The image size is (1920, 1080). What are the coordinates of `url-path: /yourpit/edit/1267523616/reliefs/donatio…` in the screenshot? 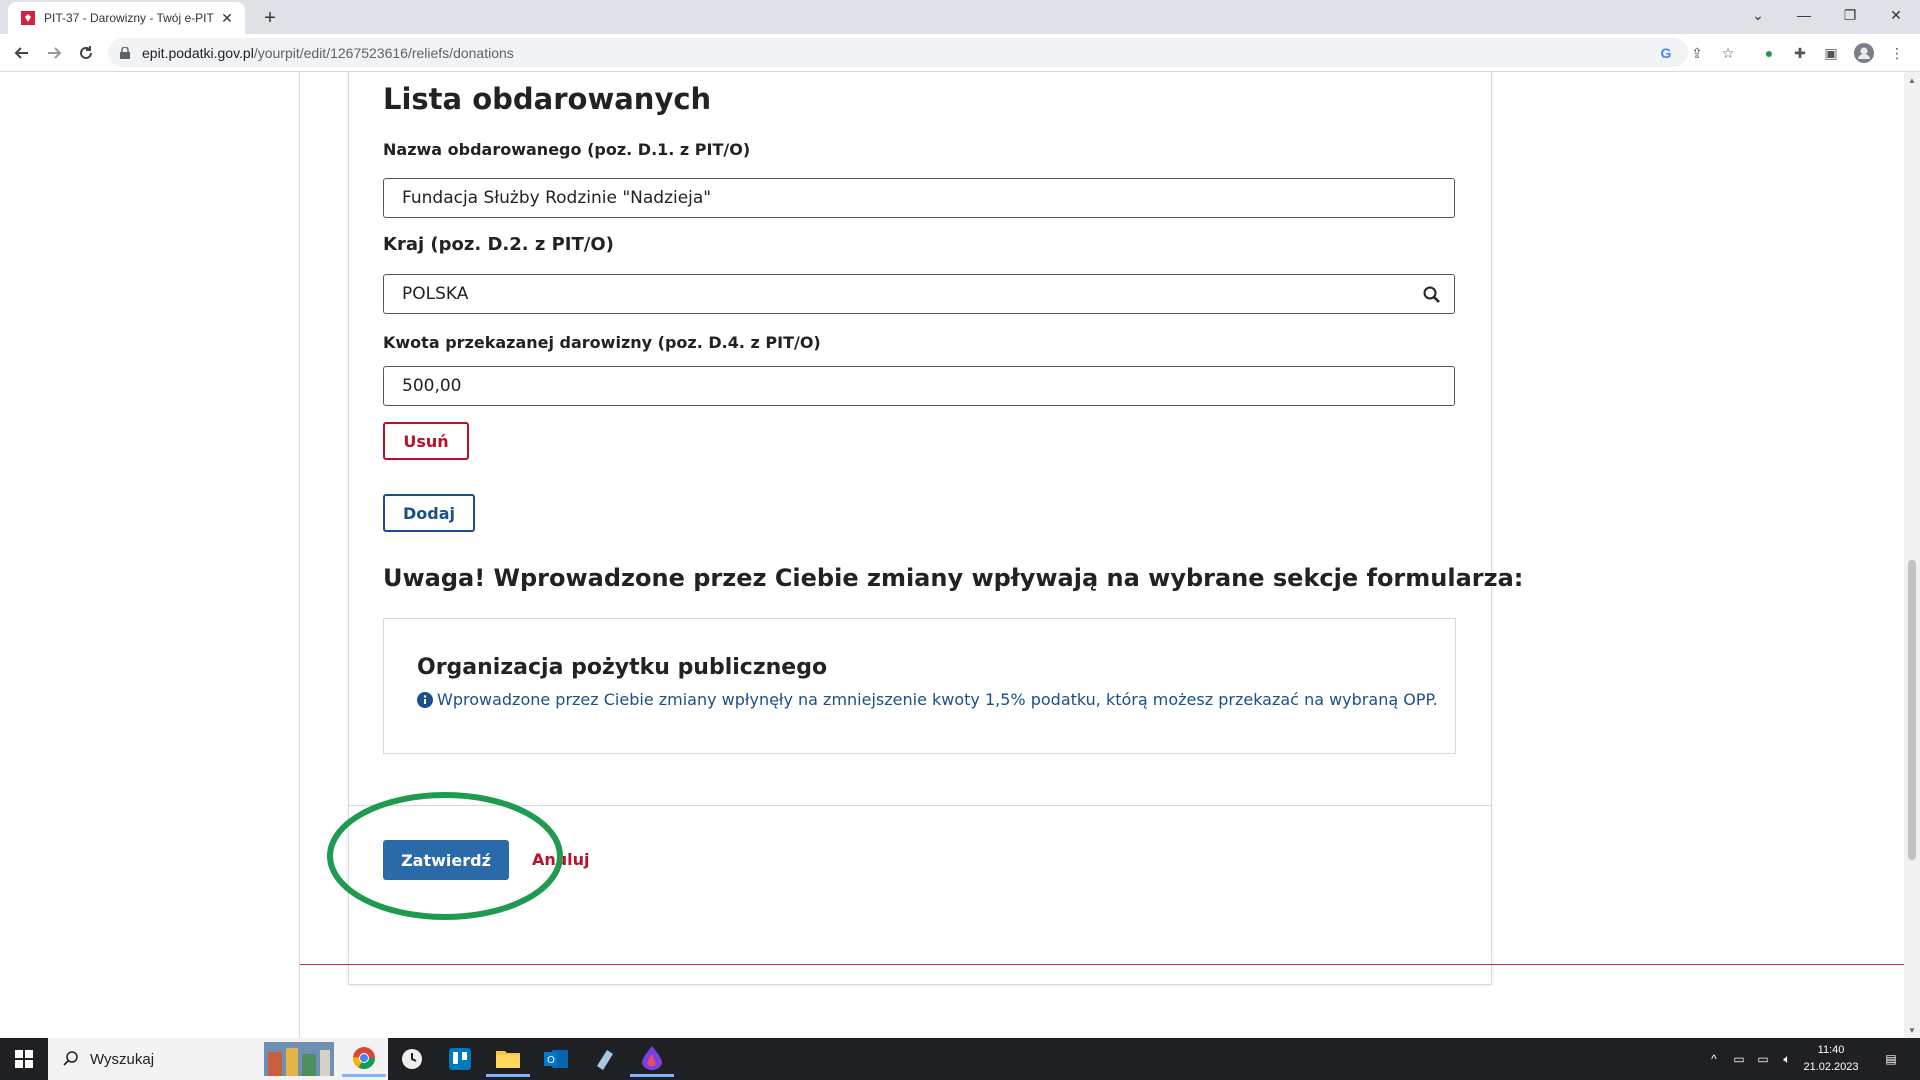 It's located at (383, 52).